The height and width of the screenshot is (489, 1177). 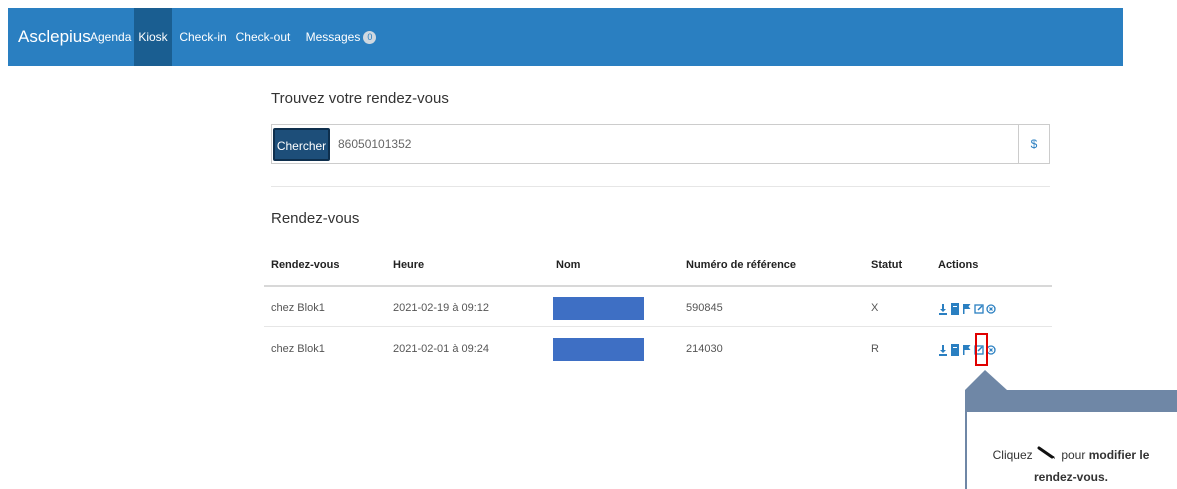 What do you see at coordinates (678, 144) in the screenshot?
I see `search-input: 86050101352` at bounding box center [678, 144].